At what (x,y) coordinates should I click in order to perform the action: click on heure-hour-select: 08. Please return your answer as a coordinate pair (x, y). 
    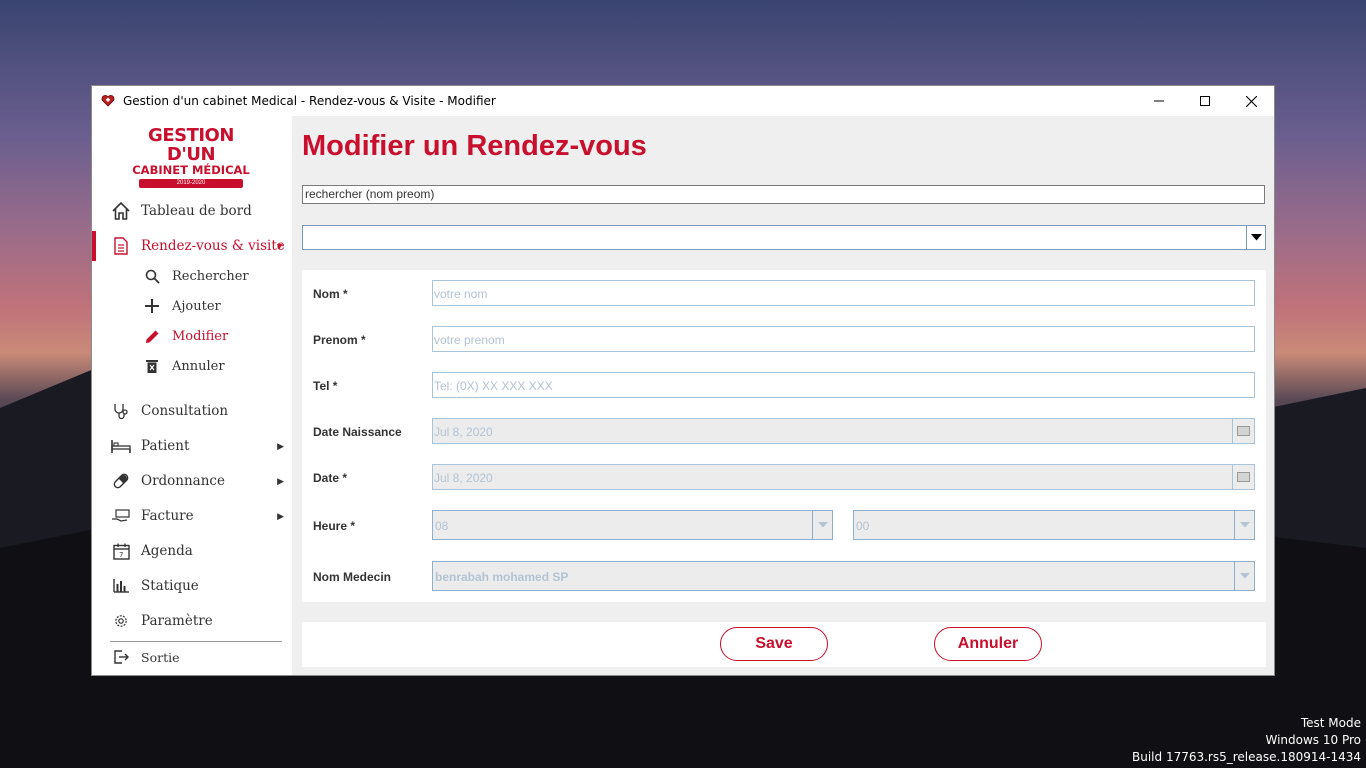
    Looking at the image, I should click on (632, 525).